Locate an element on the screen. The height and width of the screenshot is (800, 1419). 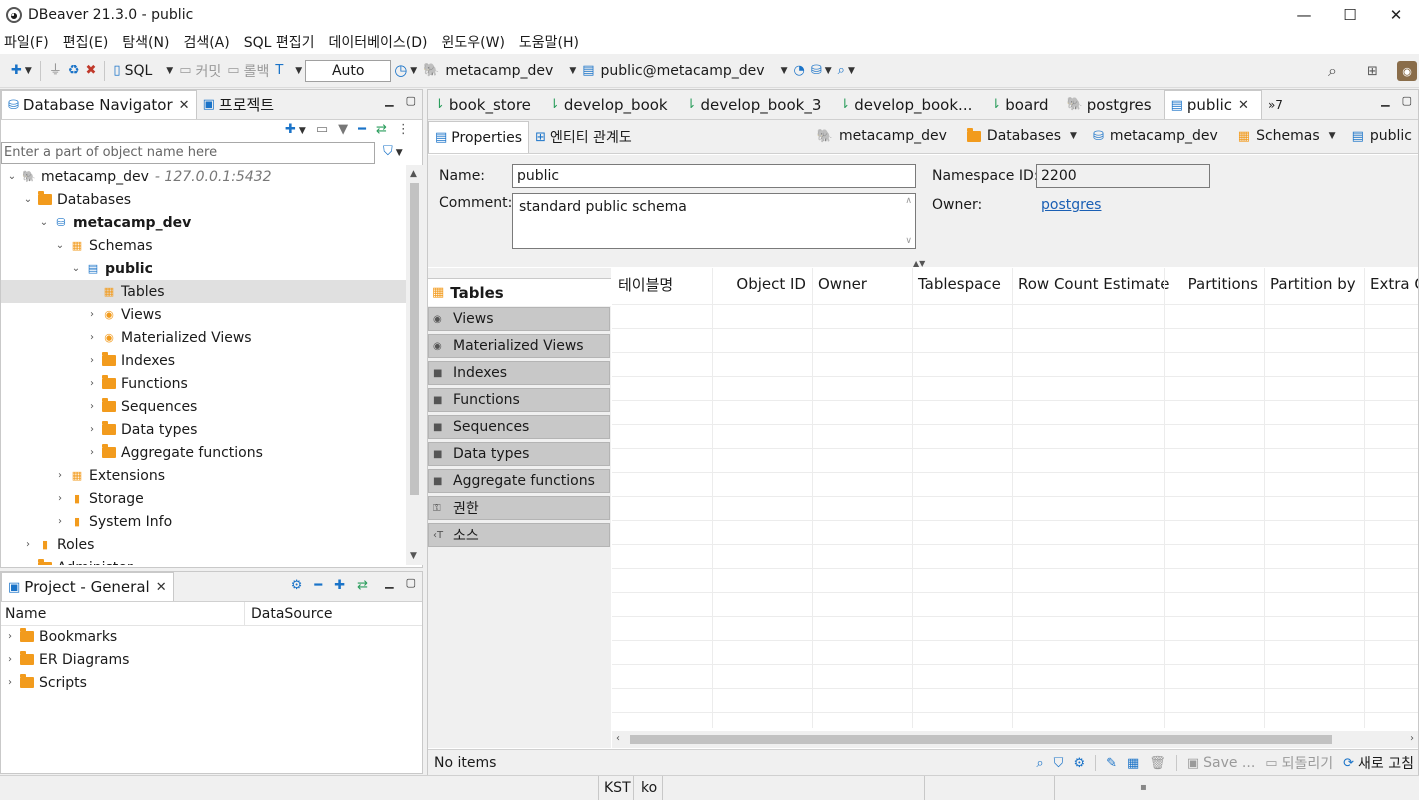
tree-node: ⌄ Databases is located at coordinates (203, 199).